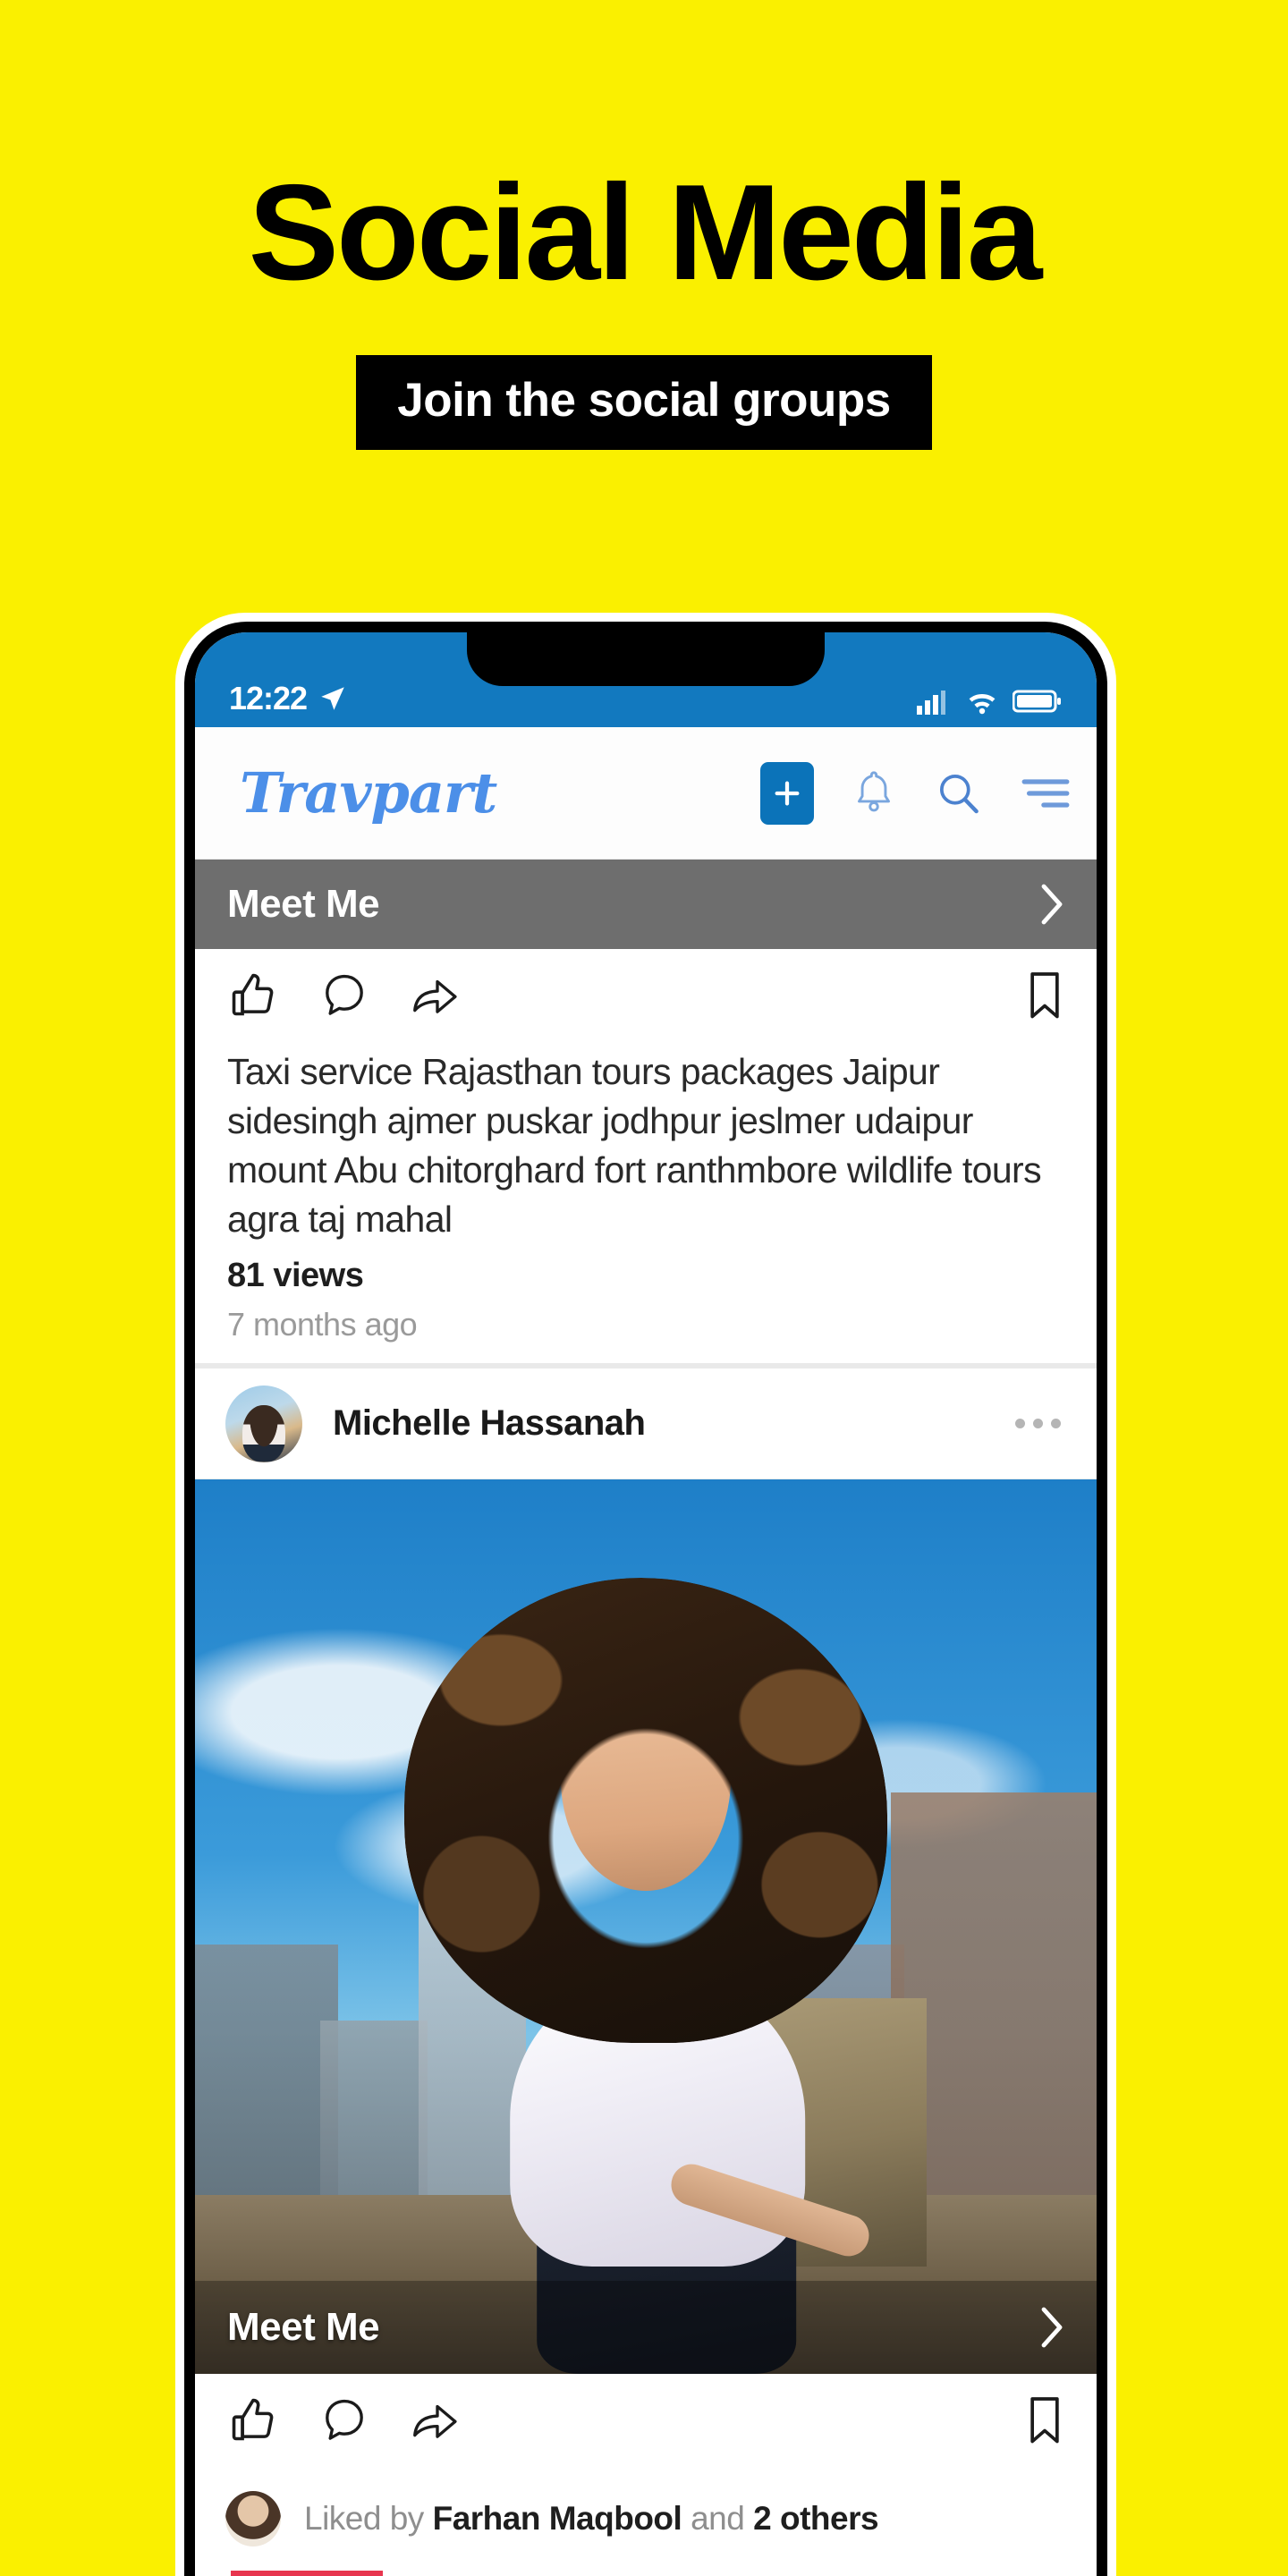 The width and height of the screenshot is (1288, 2576). I want to click on app-bar-actions, so click(916, 793).